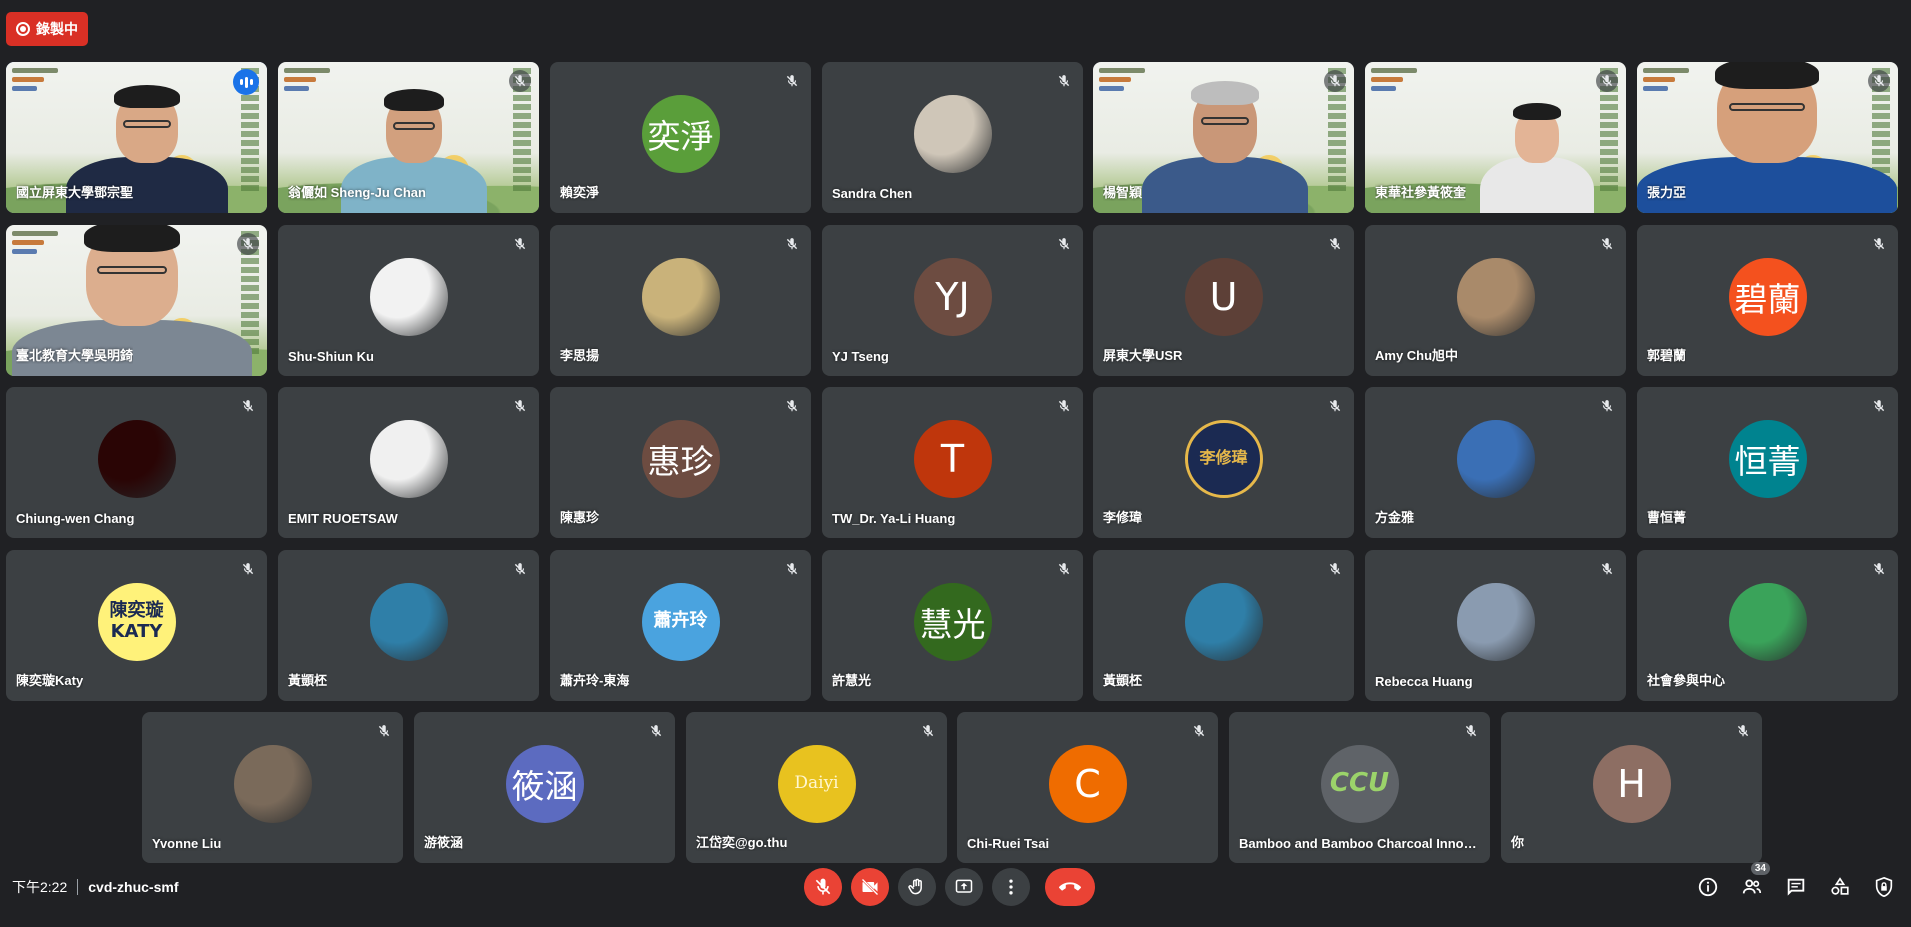 This screenshot has height=927, width=1911. I want to click on participant-name: 張力亞, so click(1667, 192).